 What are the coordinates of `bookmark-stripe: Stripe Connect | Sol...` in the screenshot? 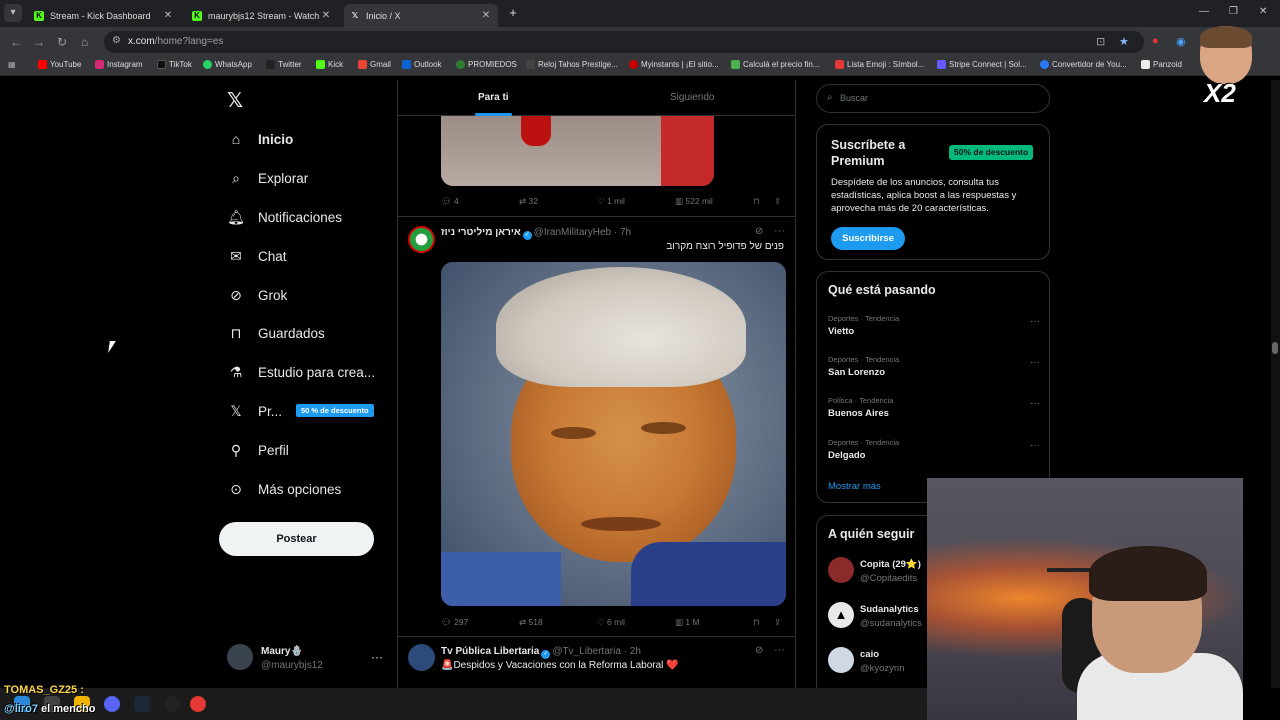 It's located at (982, 64).